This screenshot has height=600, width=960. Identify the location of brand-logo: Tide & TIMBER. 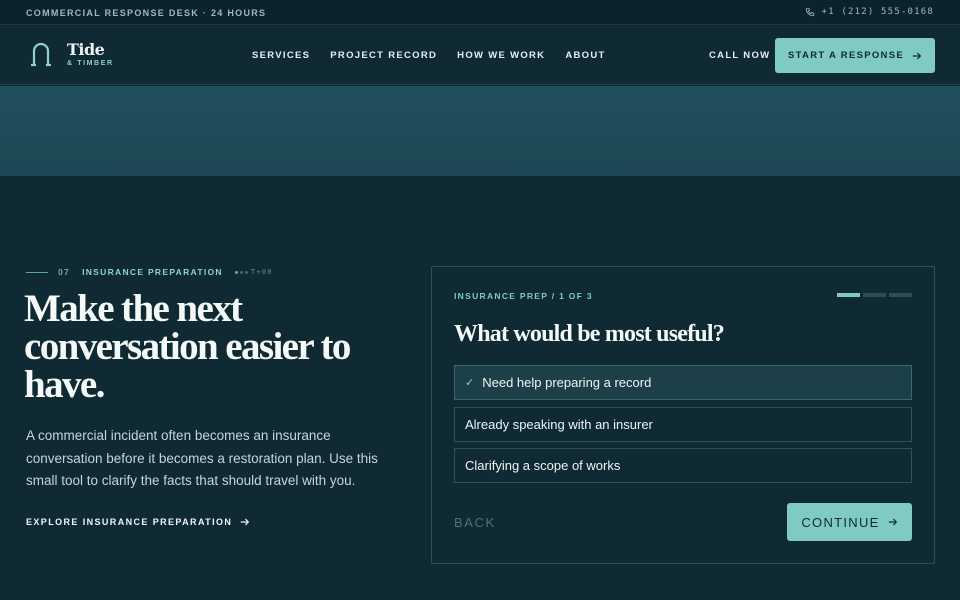
(72, 54).